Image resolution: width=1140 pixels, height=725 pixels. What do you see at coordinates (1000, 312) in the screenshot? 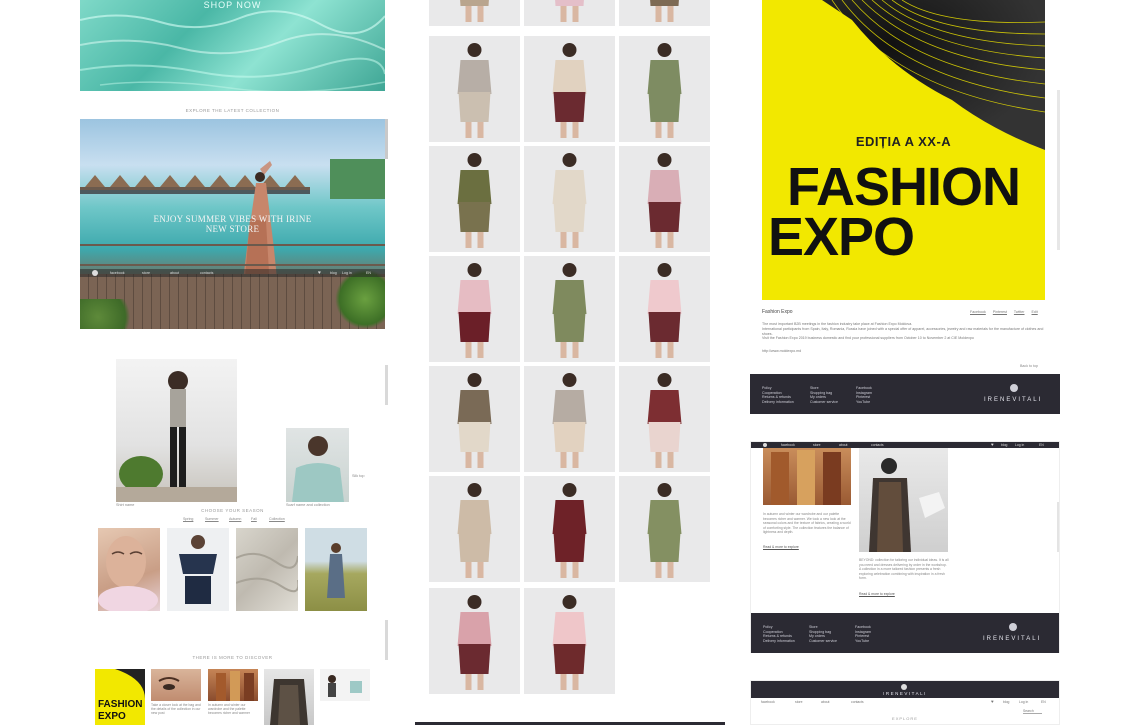
I see `article-link-pinterest: Pinterest` at bounding box center [1000, 312].